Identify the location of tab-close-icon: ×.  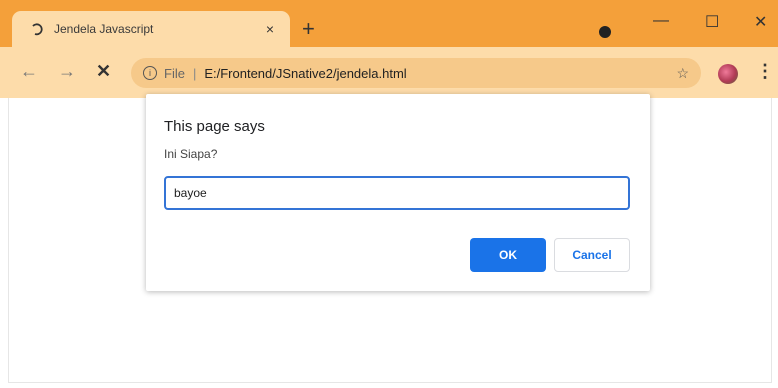
(270, 29).